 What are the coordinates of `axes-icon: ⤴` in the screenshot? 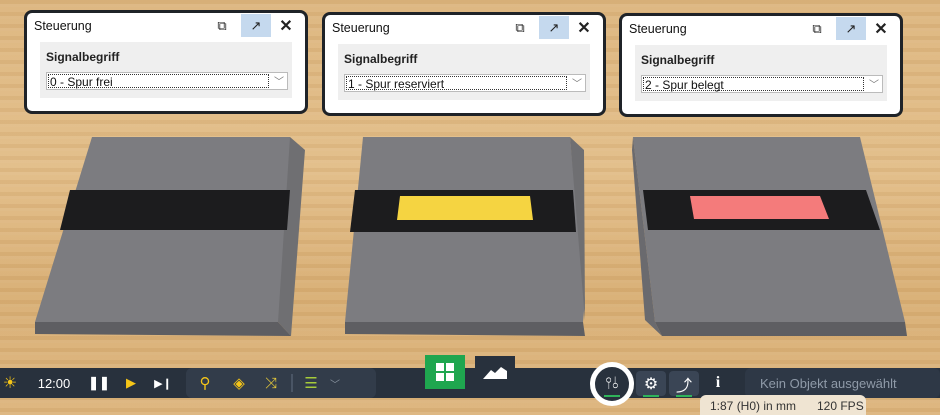 It's located at (683, 386).